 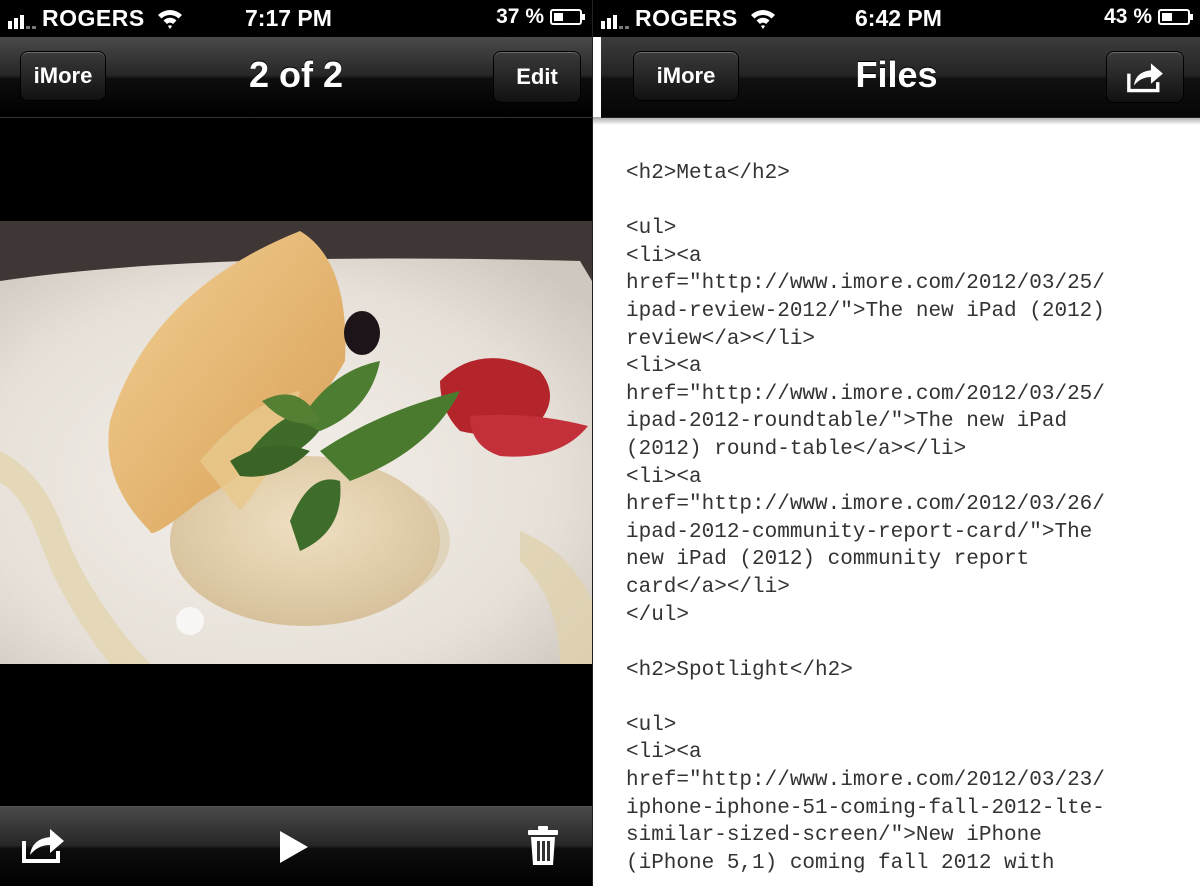 What do you see at coordinates (1128, 16) in the screenshot?
I see `battery-percent: 43 %` at bounding box center [1128, 16].